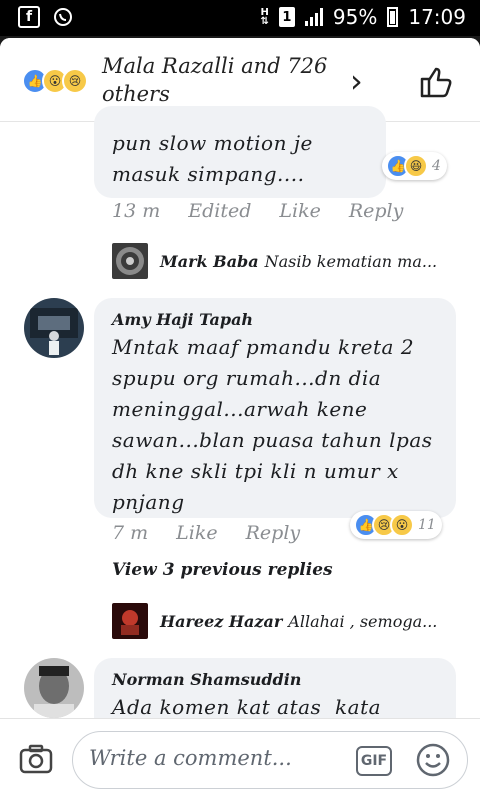 The height and width of the screenshot is (800, 480). I want to click on comment-time: 7 m, so click(130, 533).